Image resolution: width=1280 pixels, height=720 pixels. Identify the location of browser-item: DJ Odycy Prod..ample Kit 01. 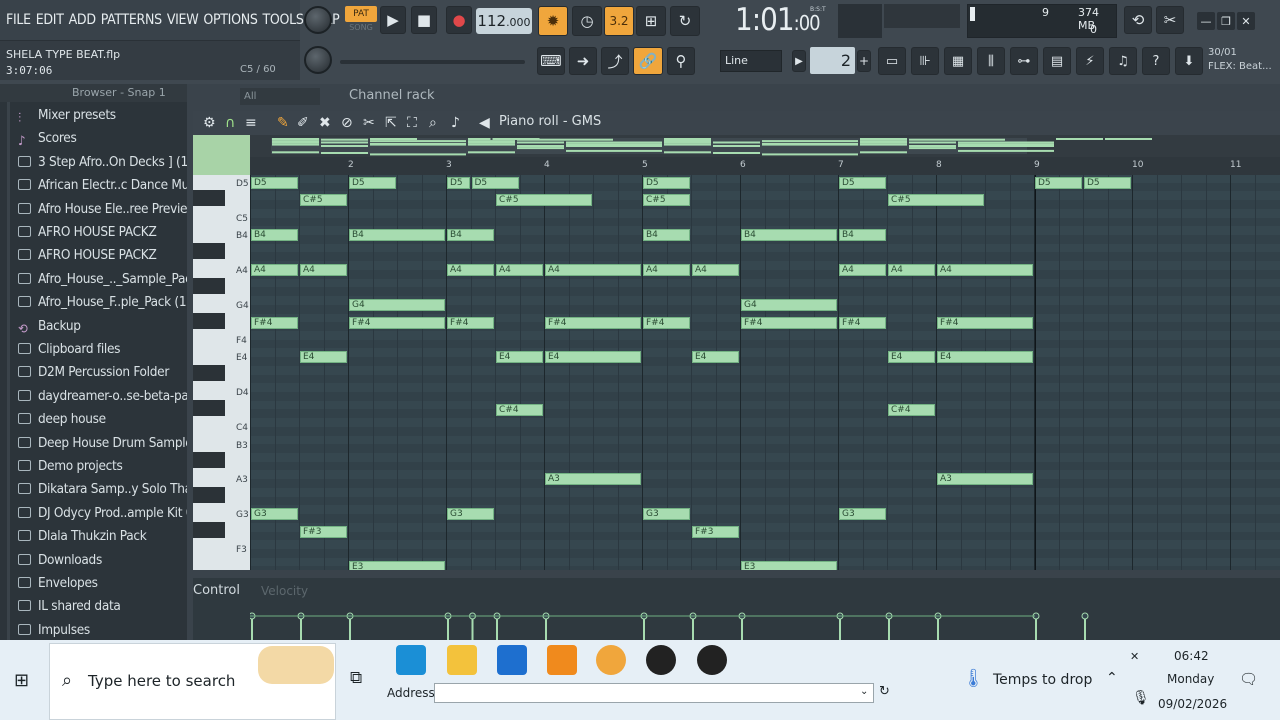
(93, 513).